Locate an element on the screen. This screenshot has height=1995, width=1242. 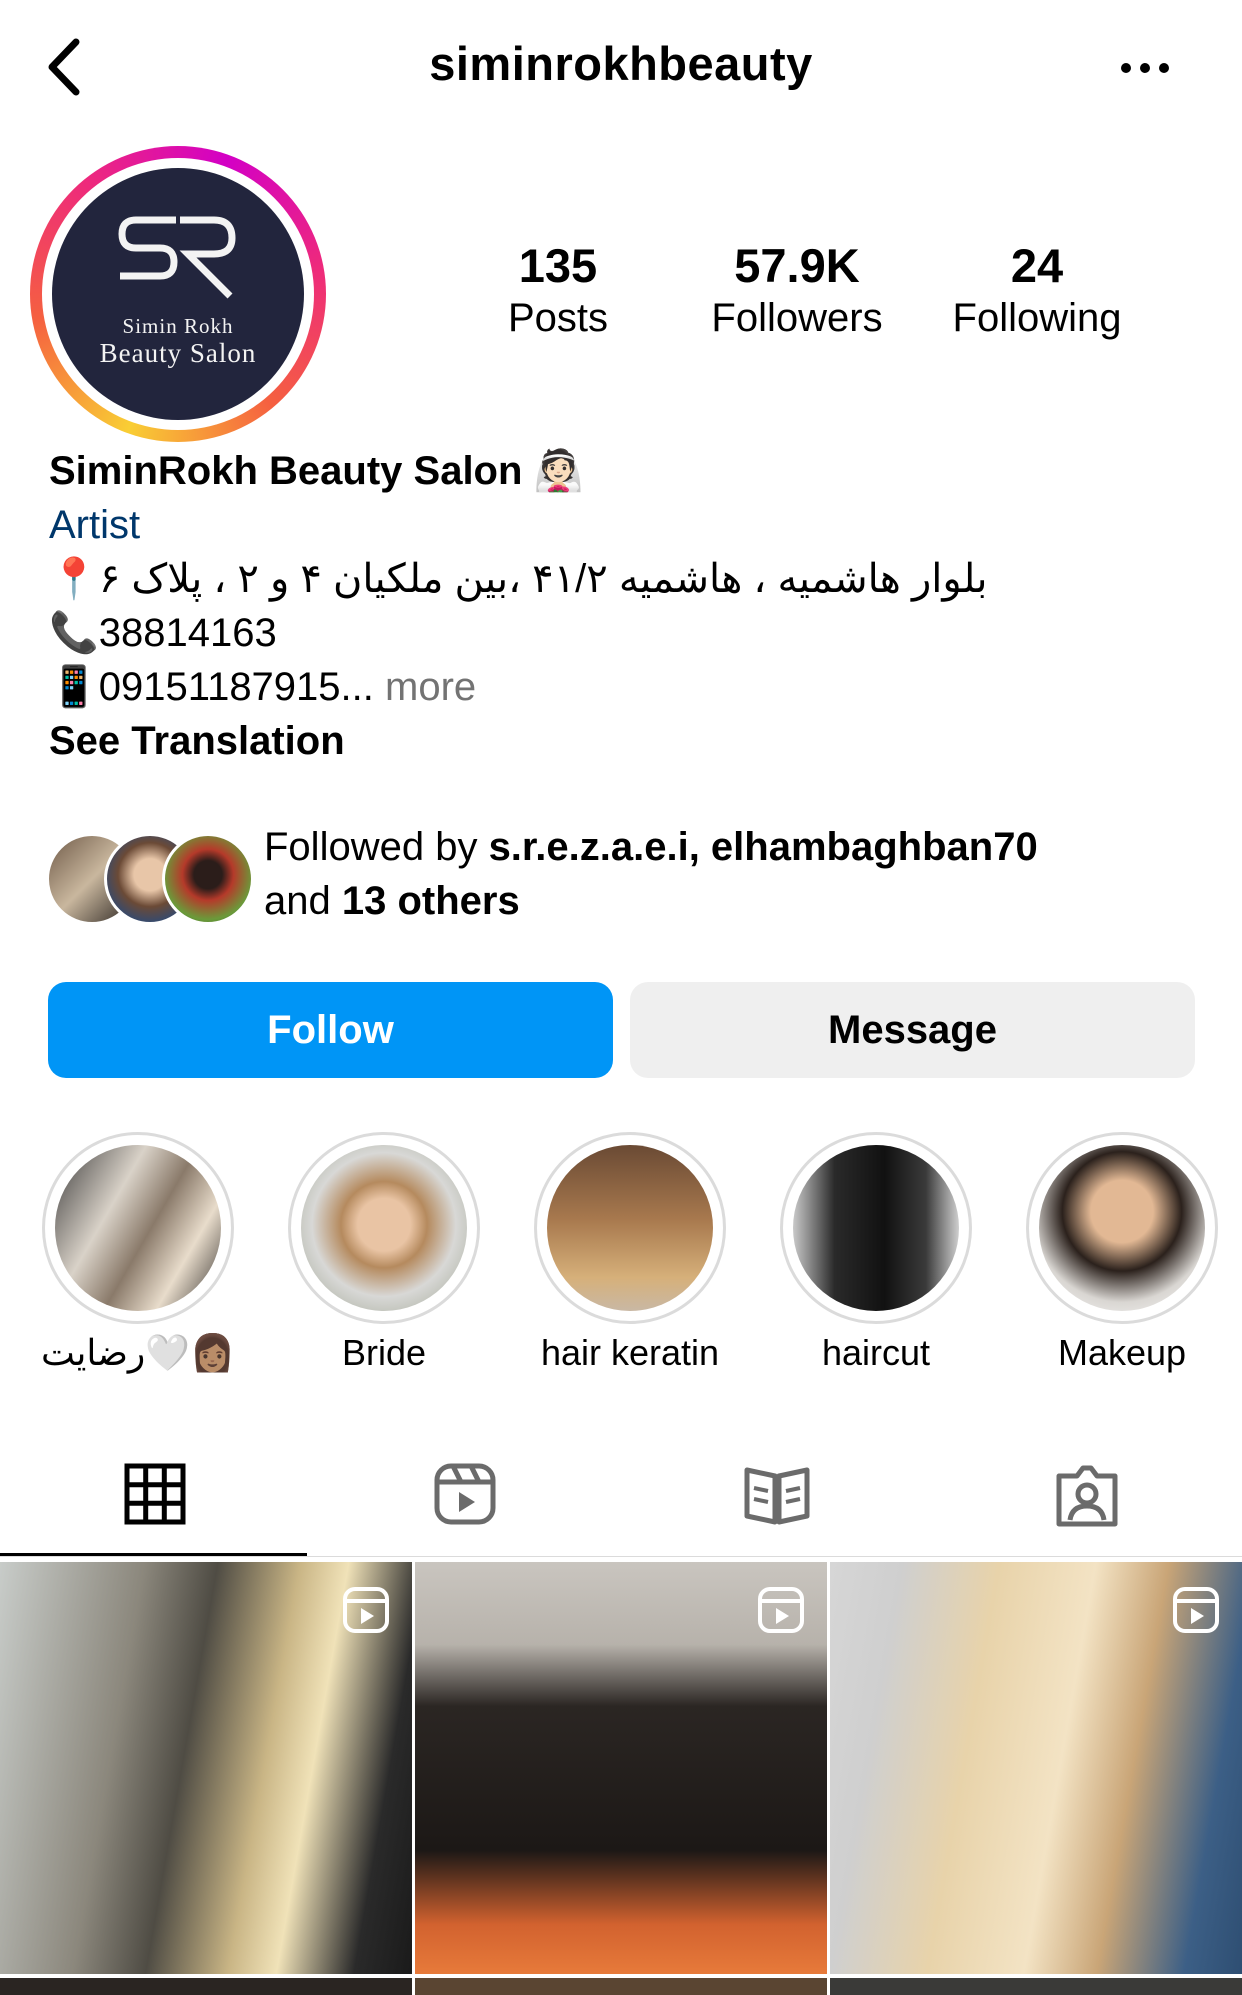
see-translation-link: See Translation is located at coordinates (197, 741).